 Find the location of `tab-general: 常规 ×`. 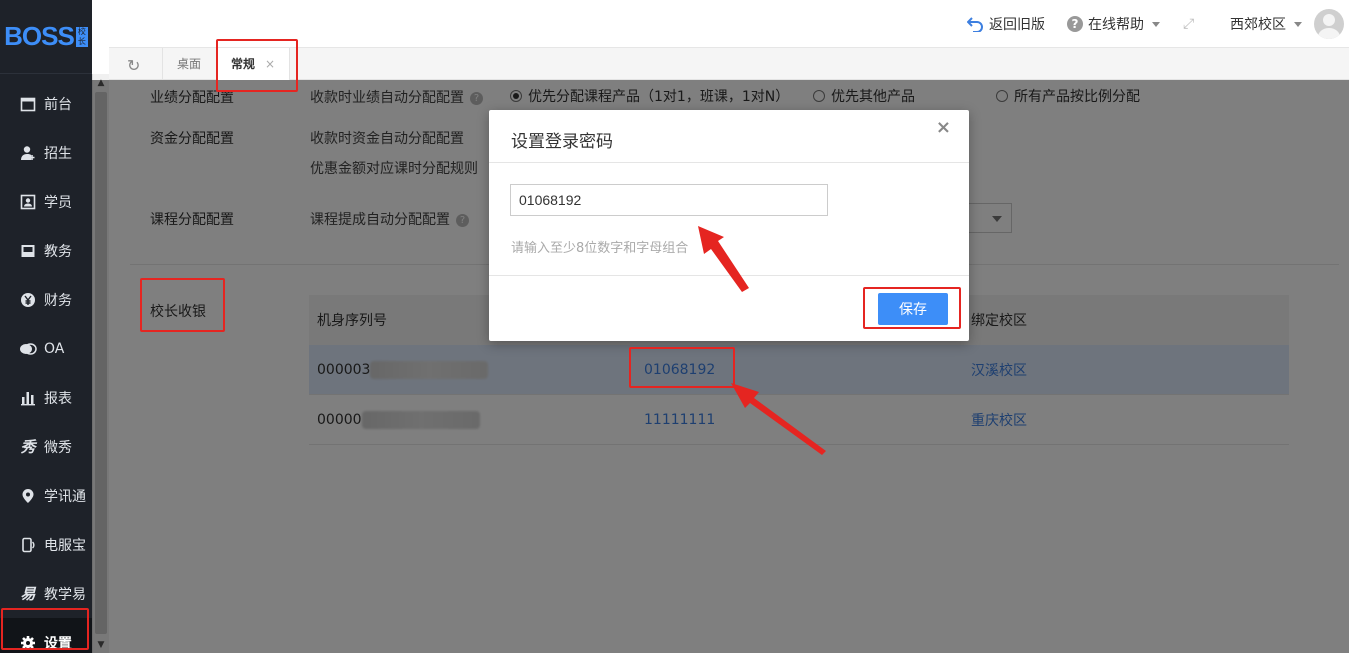

tab-general: 常规 × is located at coordinates (253, 64).